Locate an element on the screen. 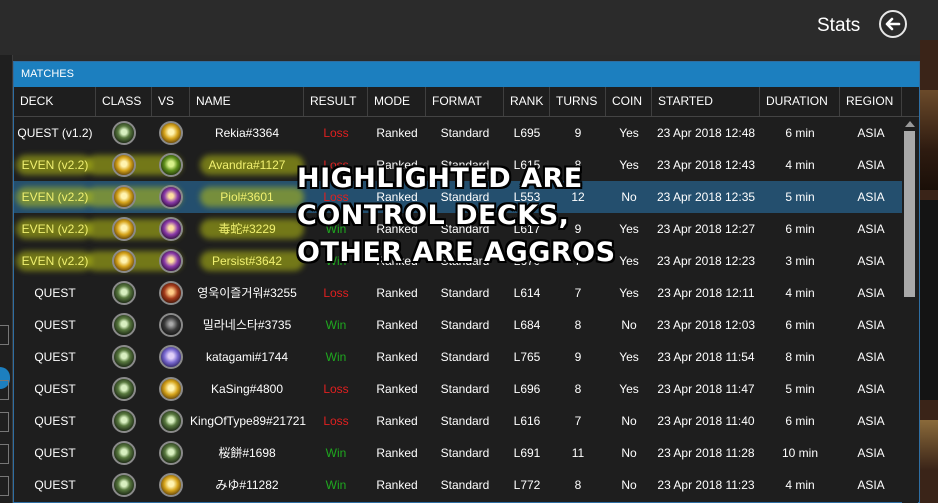  cell-rank: L616 is located at coordinates (527, 421).